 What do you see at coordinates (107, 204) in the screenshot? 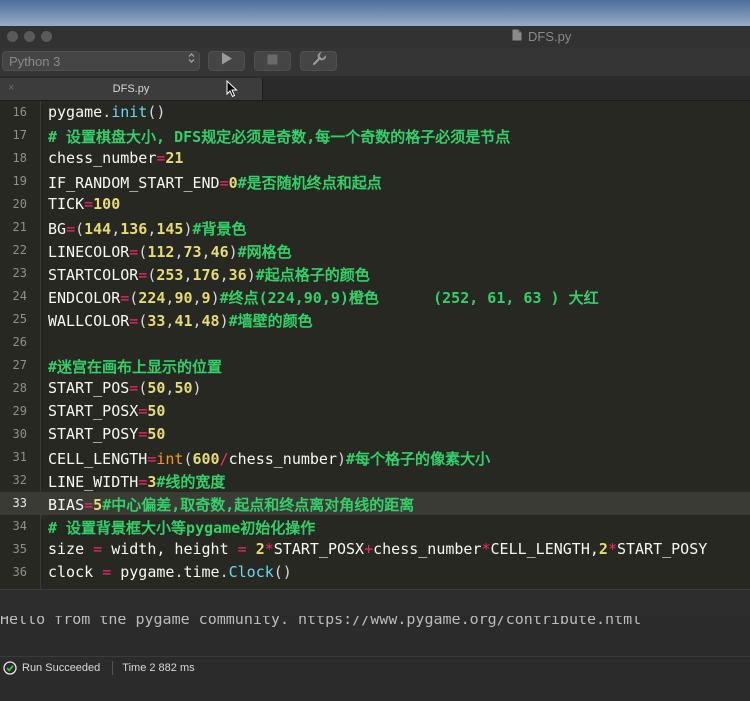
I see `code-token: 100` at bounding box center [107, 204].